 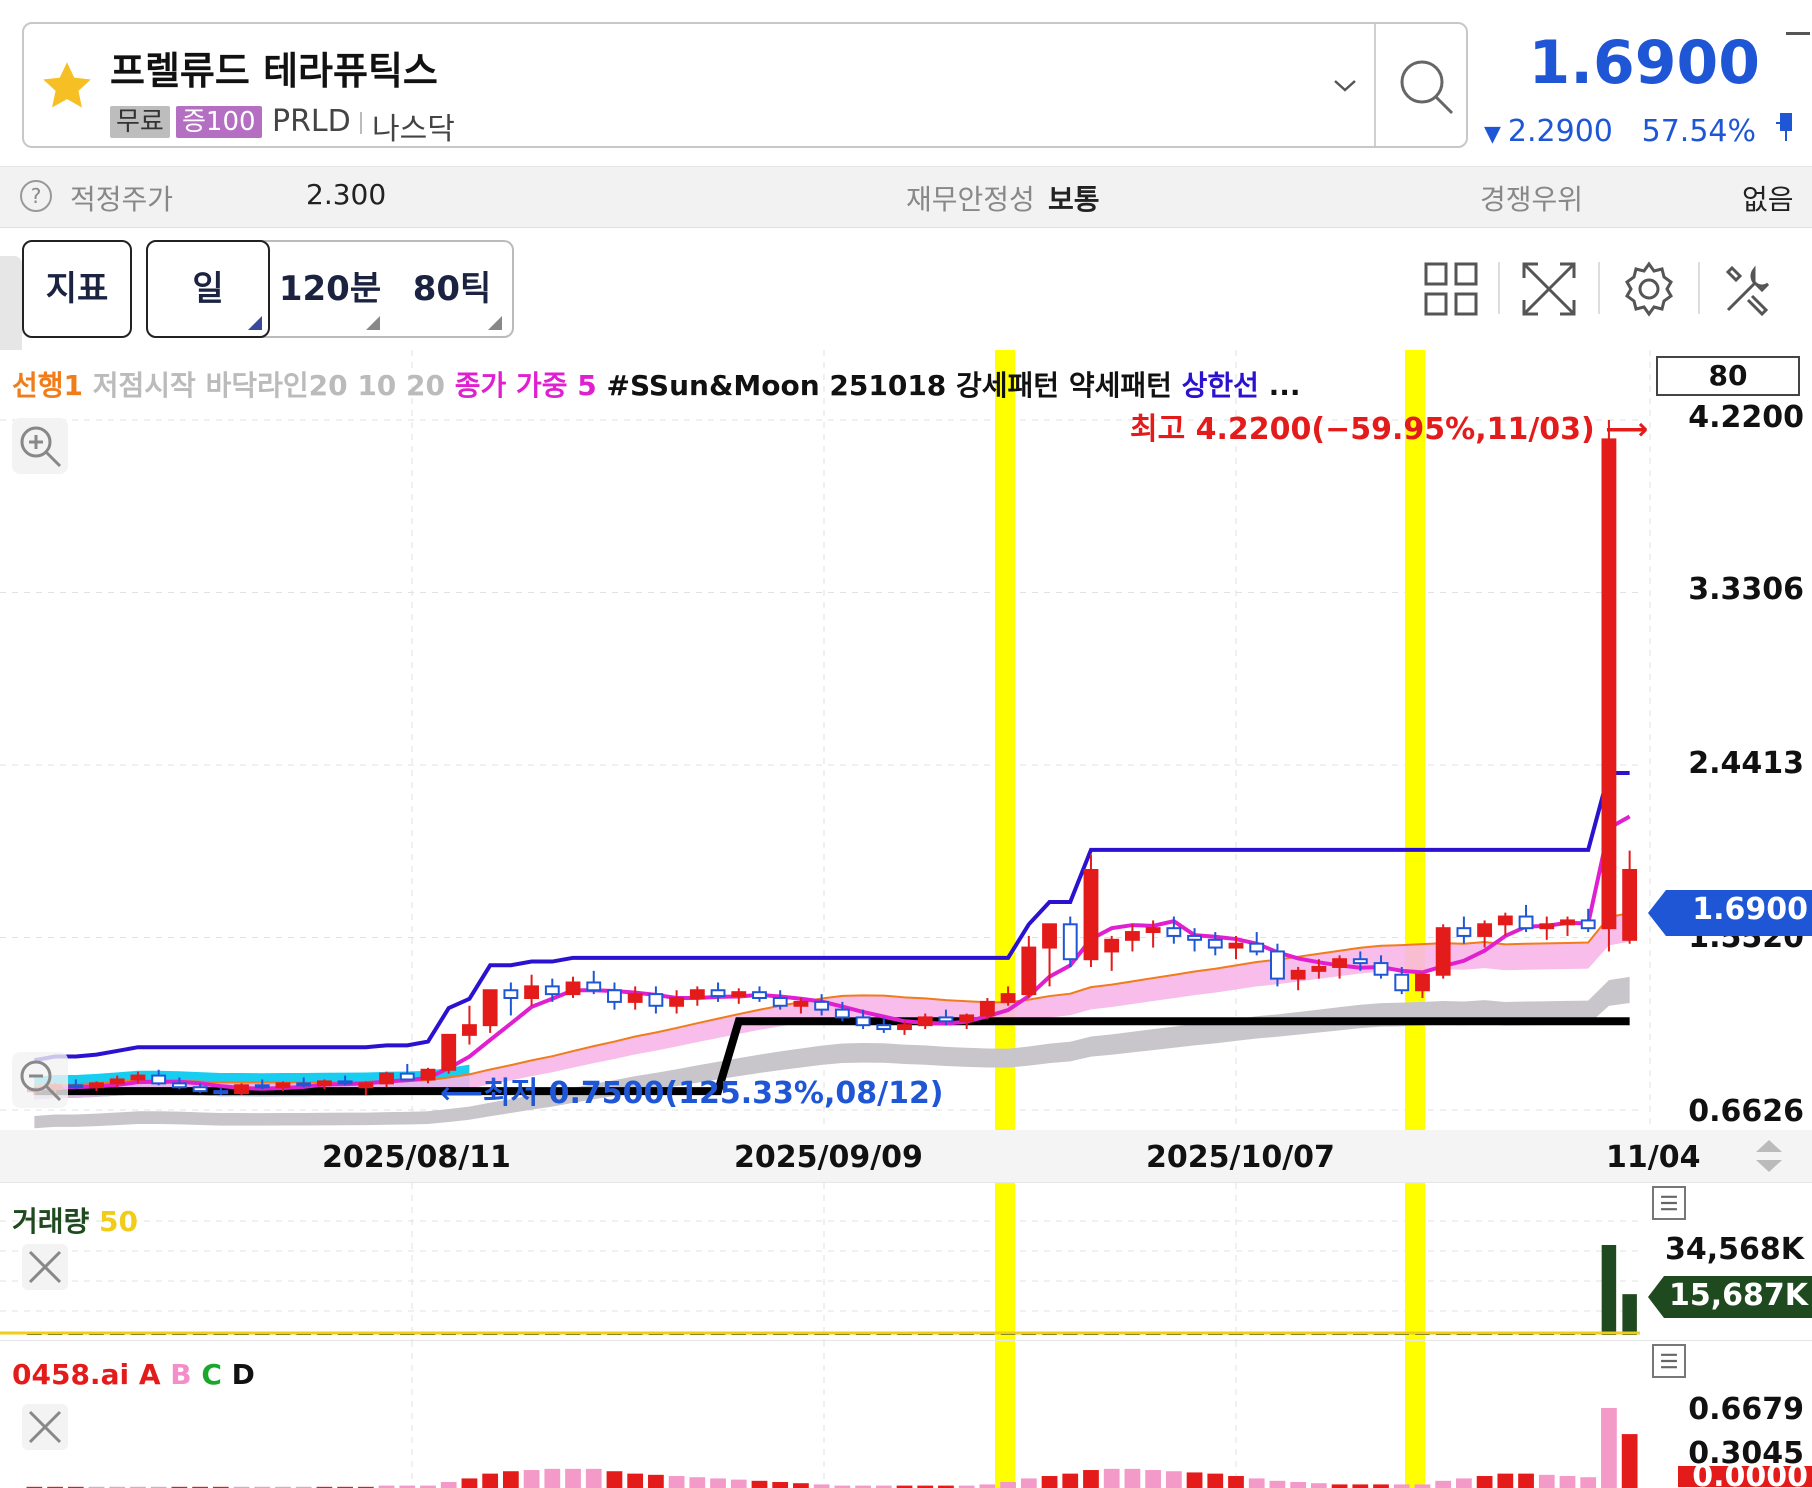 I want to click on volume-bar, so click(x=1629, y=1314).